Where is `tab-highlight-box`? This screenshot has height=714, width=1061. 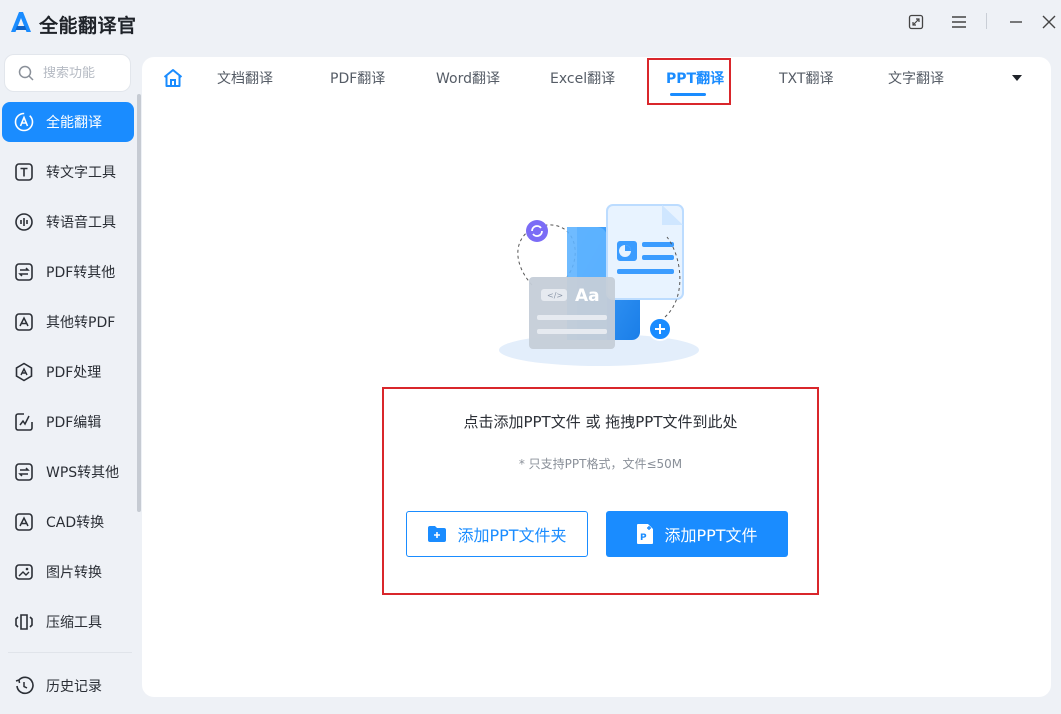
tab-highlight-box is located at coordinates (689, 81).